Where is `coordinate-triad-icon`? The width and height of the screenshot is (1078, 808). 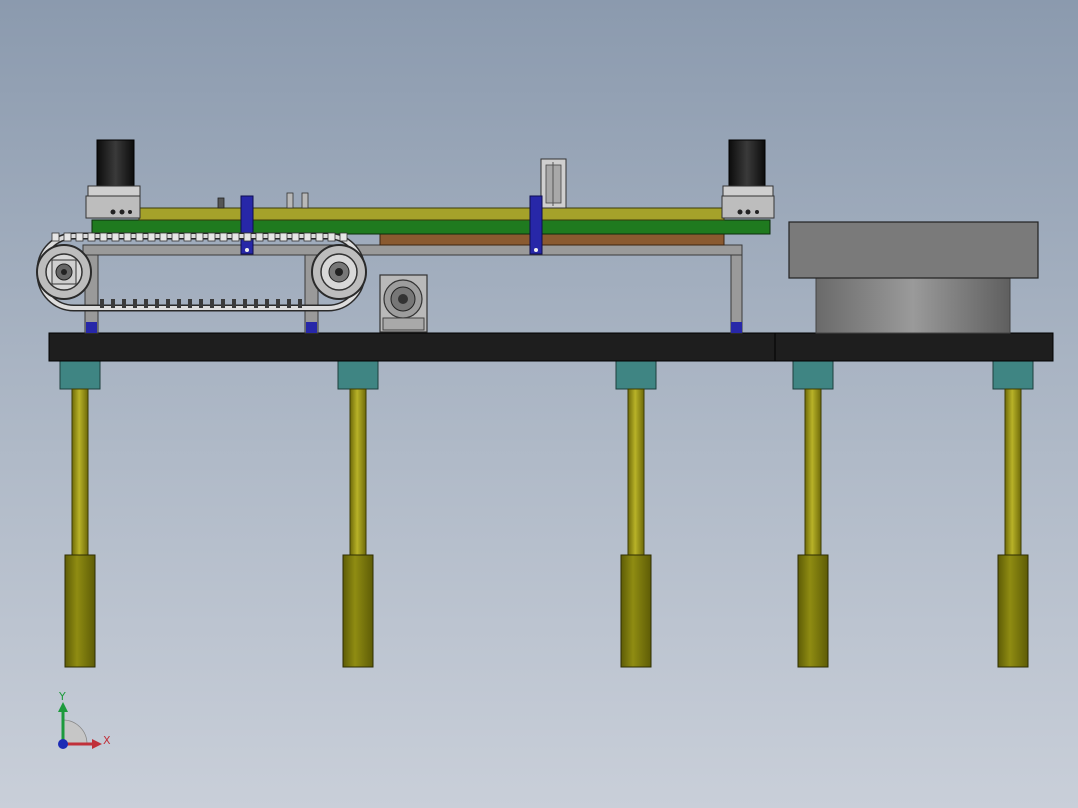 coordinate-triad-icon is located at coordinates (80, 725).